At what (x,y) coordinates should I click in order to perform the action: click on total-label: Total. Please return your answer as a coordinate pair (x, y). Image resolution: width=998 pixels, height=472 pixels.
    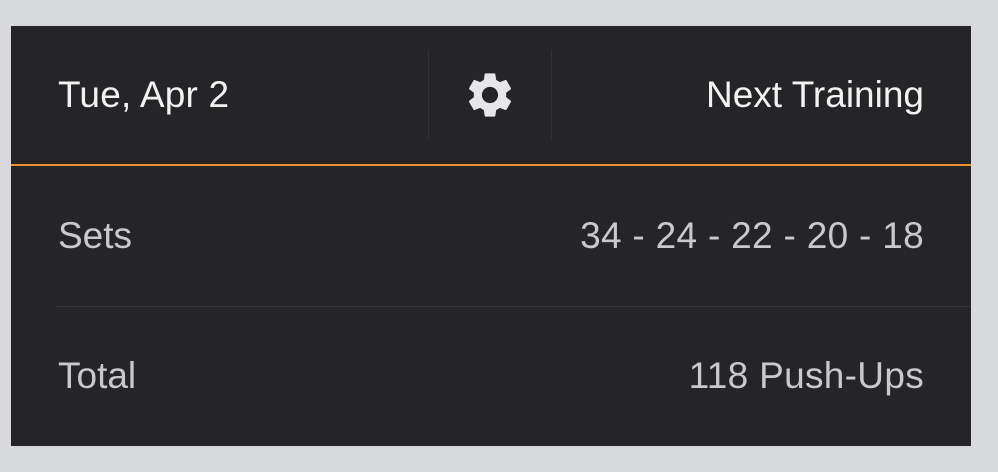
    Looking at the image, I should click on (97, 375).